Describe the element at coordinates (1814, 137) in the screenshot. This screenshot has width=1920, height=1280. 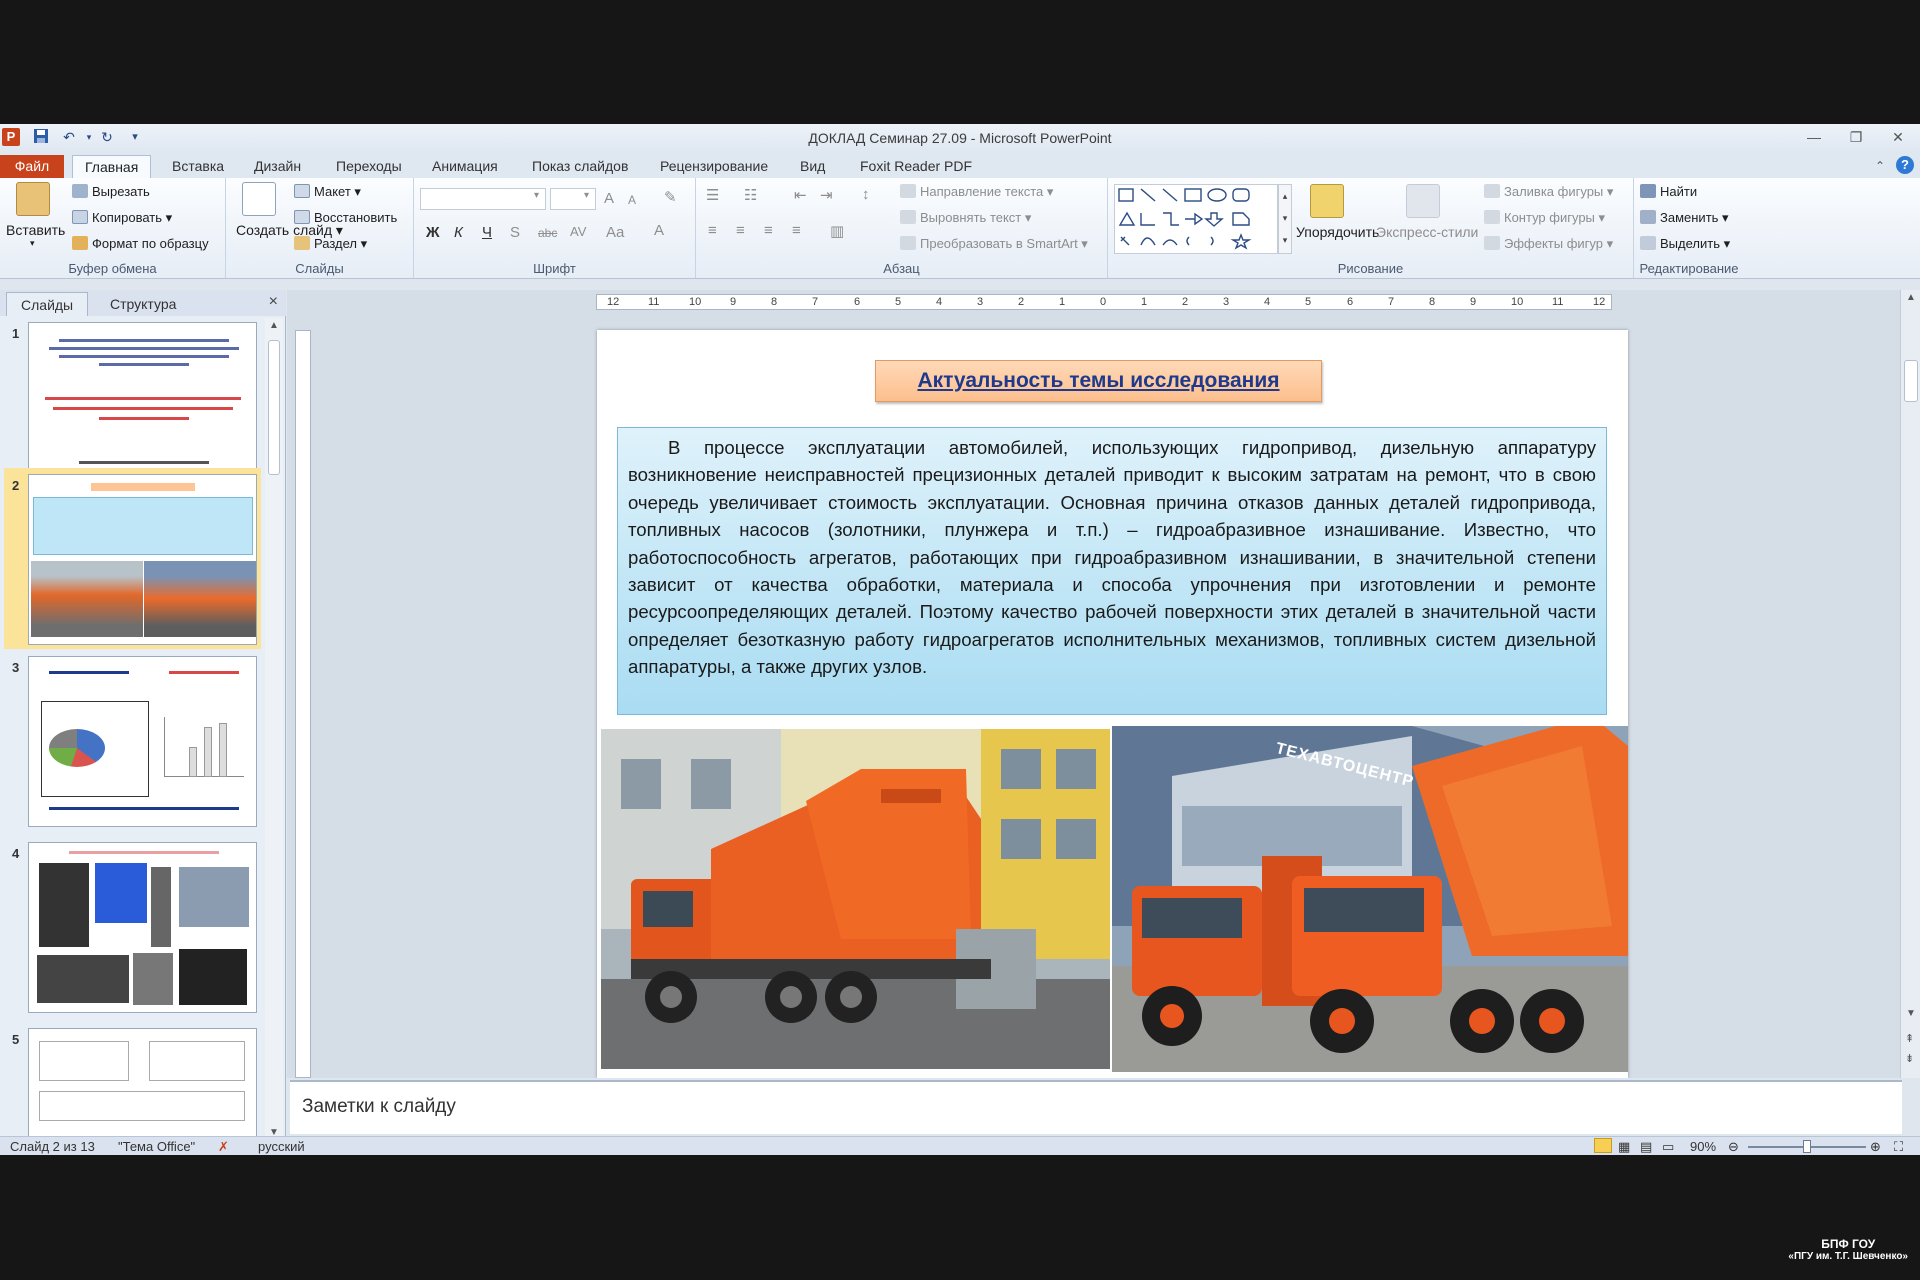
I see `minimize-button: —` at that location.